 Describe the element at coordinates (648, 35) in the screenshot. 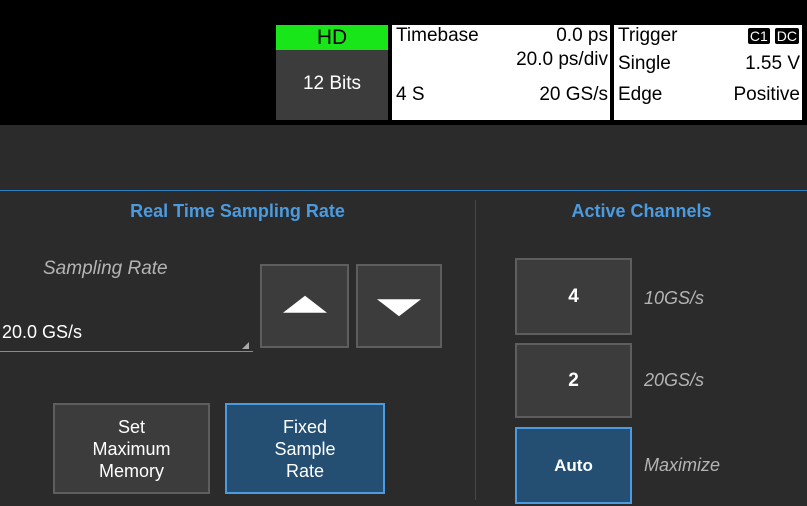

I see `trigger-label: Trigger` at that location.